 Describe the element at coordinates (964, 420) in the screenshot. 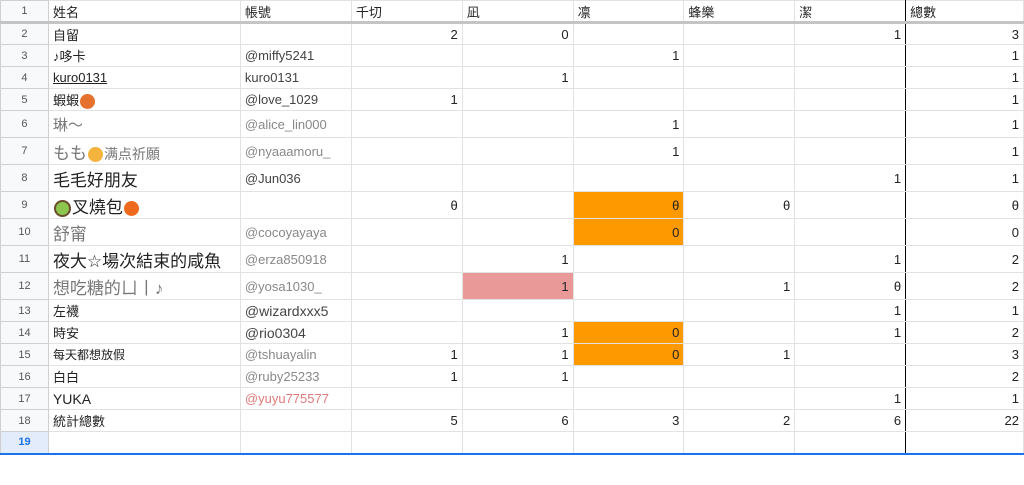

I see `grand-total-cell: 22` at that location.